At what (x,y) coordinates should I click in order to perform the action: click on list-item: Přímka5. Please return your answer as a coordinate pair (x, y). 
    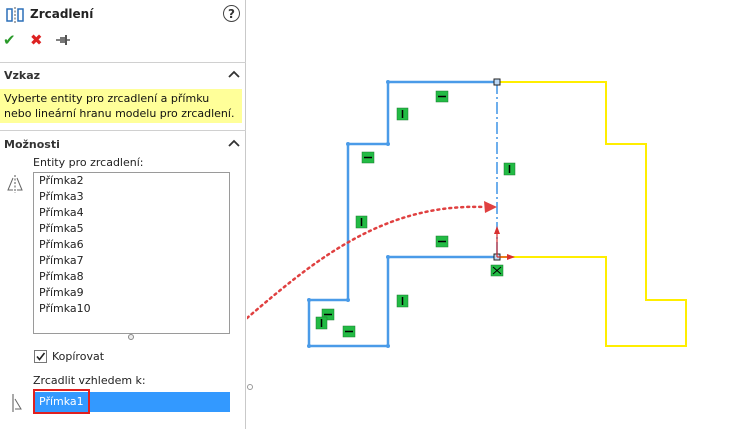
    Looking at the image, I should click on (131, 229).